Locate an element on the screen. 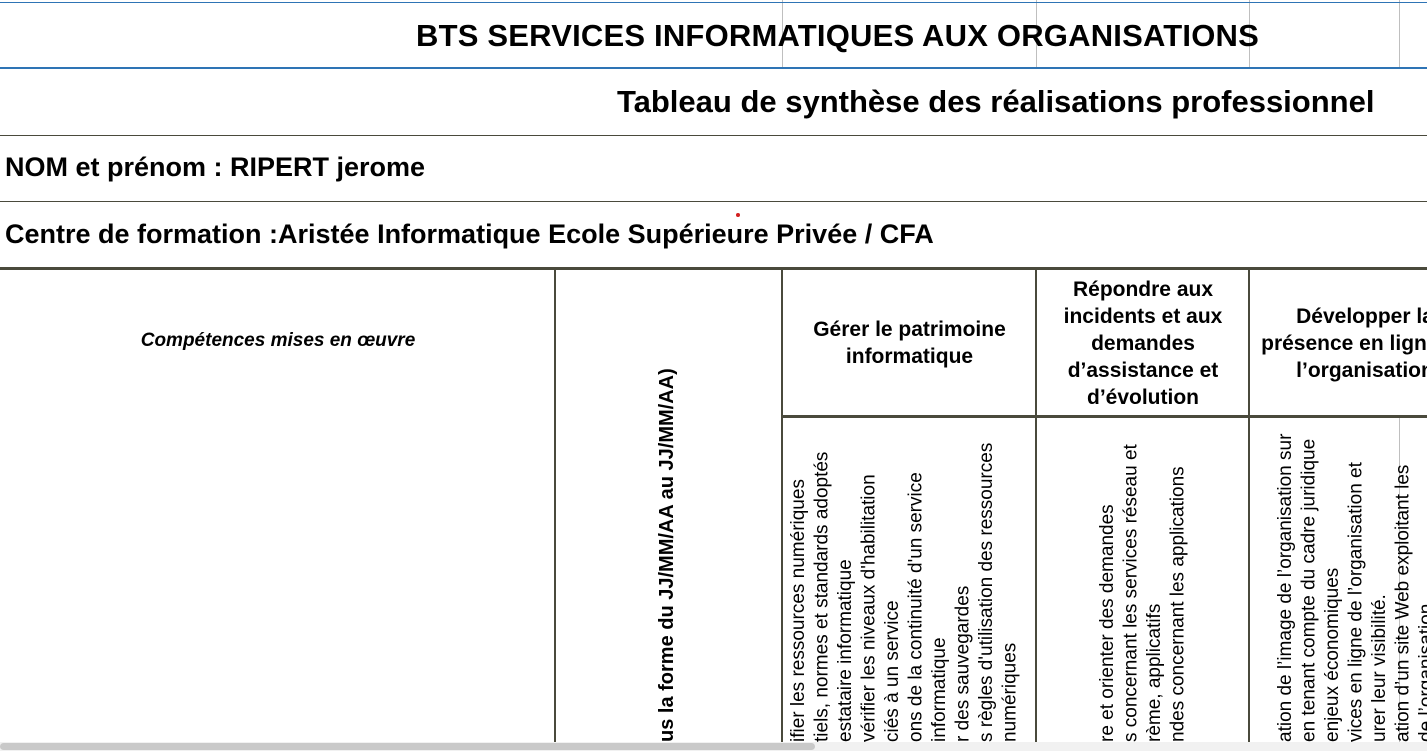  competence-item: informatique is located at coordinates (939, 689).